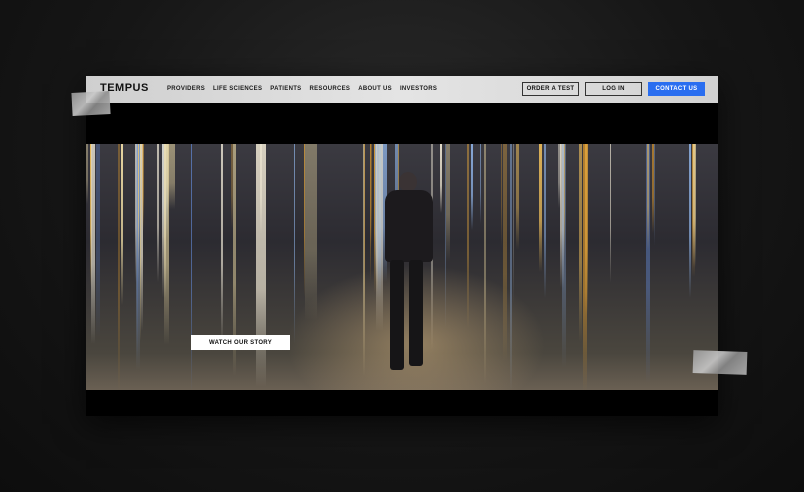 The image size is (804, 492). What do you see at coordinates (375, 89) in the screenshot?
I see `nav-item-about-us: ABOUT US` at bounding box center [375, 89].